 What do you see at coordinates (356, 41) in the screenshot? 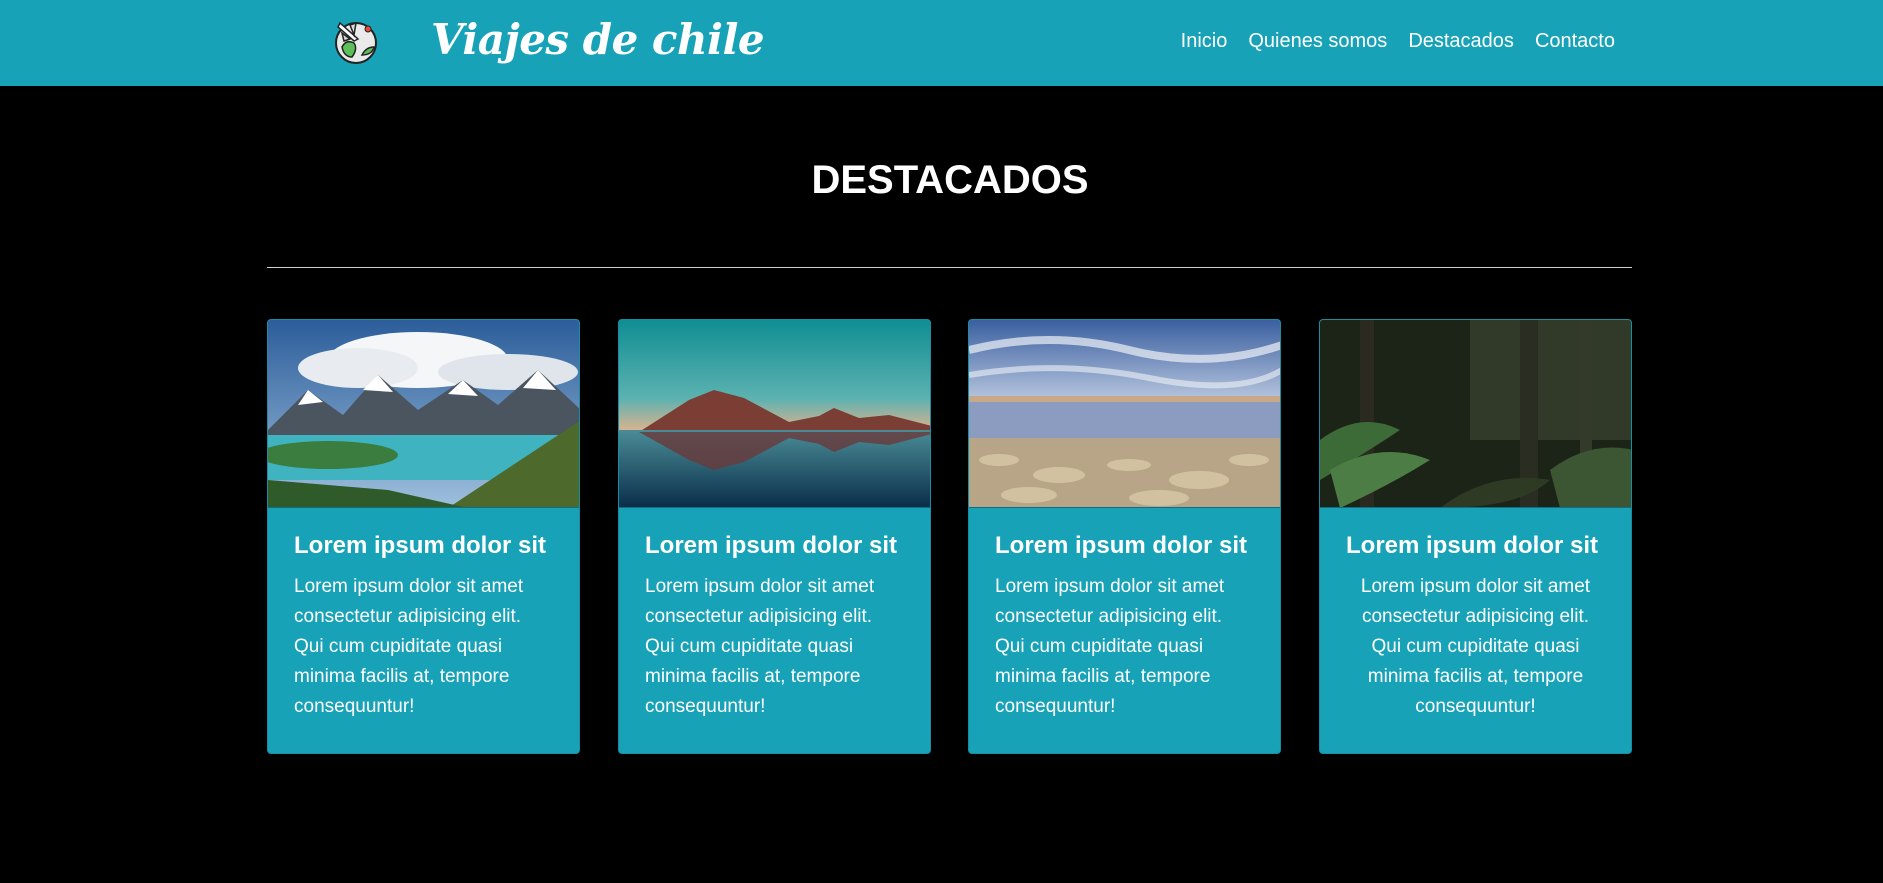
I see `globe-airplane-icon` at bounding box center [356, 41].